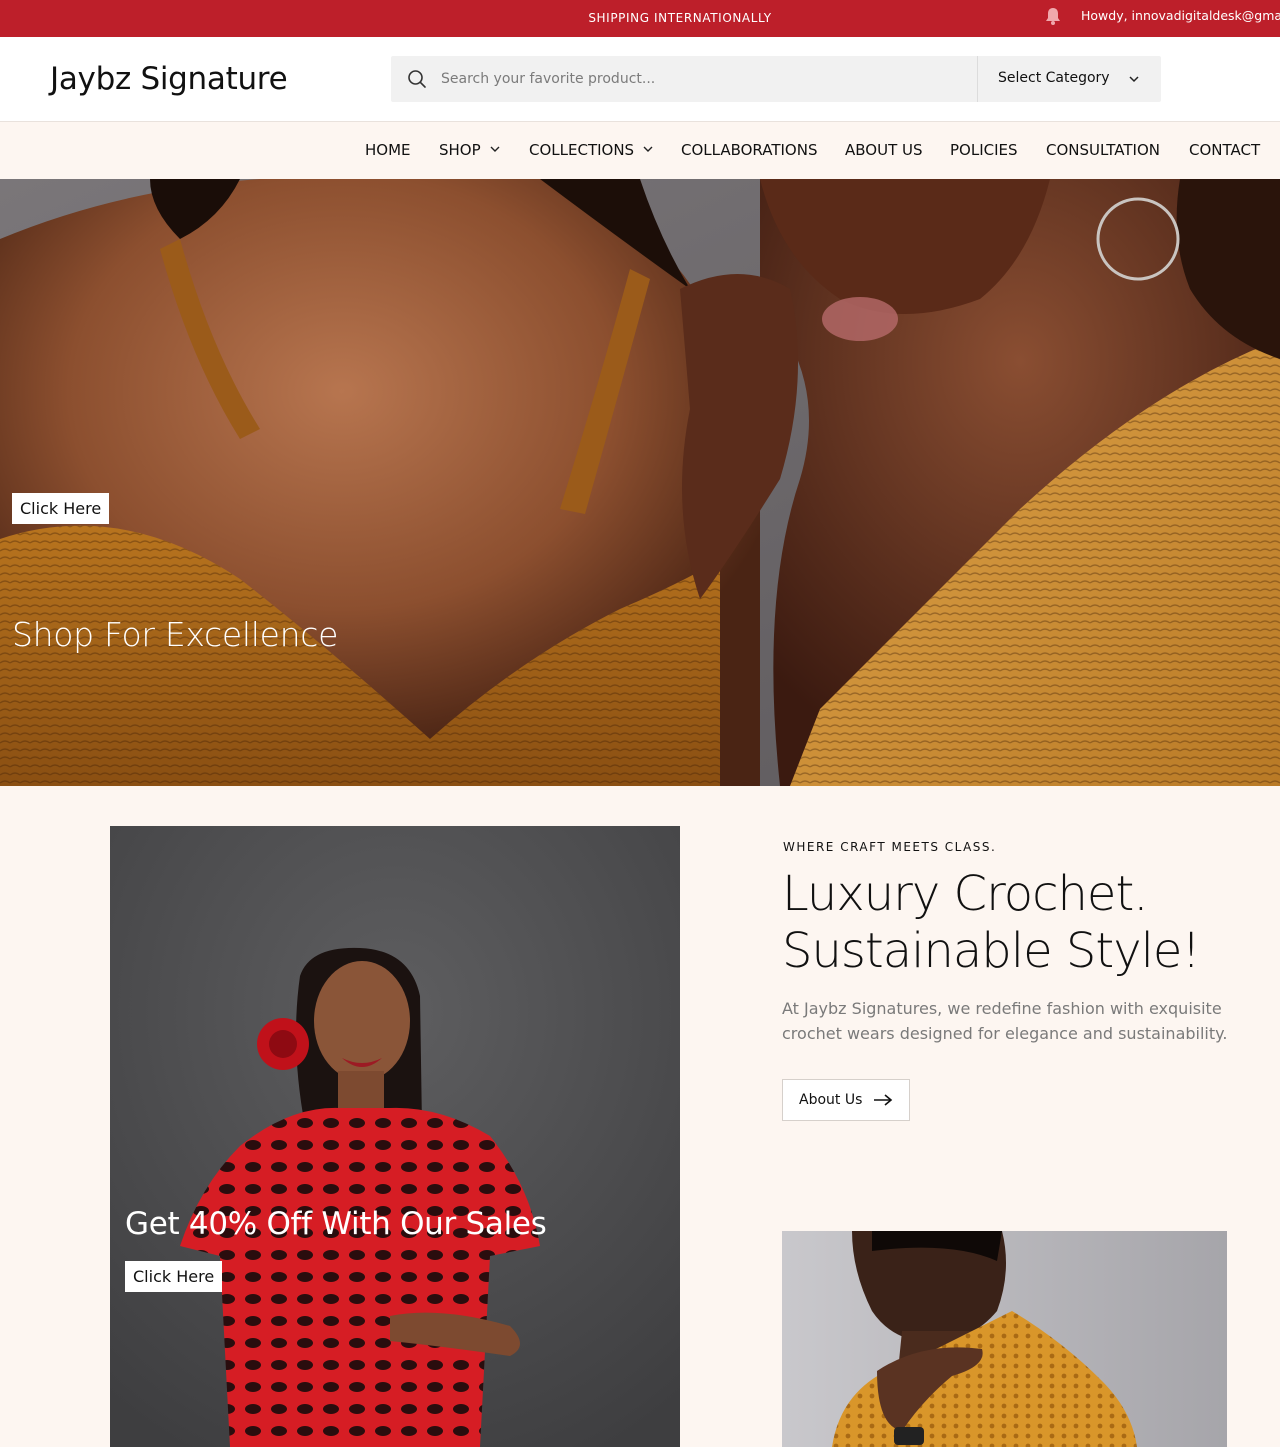  Describe the element at coordinates (582, 150) in the screenshot. I see `nav-item-label: COLLECTIONS` at that location.